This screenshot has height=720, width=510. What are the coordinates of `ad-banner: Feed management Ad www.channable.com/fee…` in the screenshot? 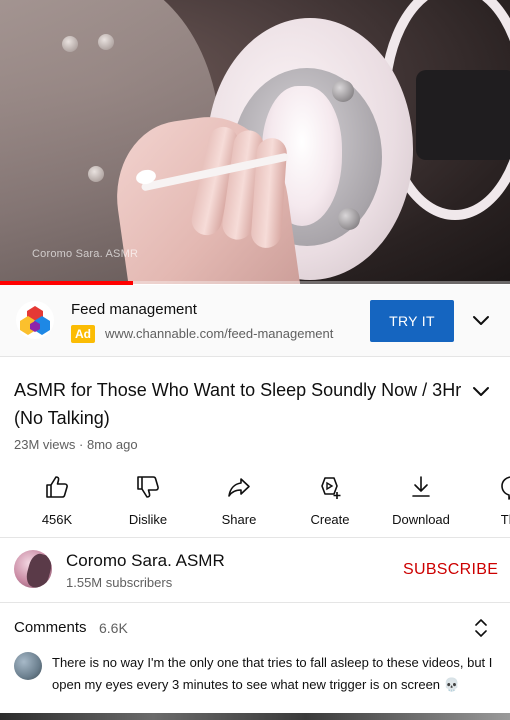 It's located at (255, 321).